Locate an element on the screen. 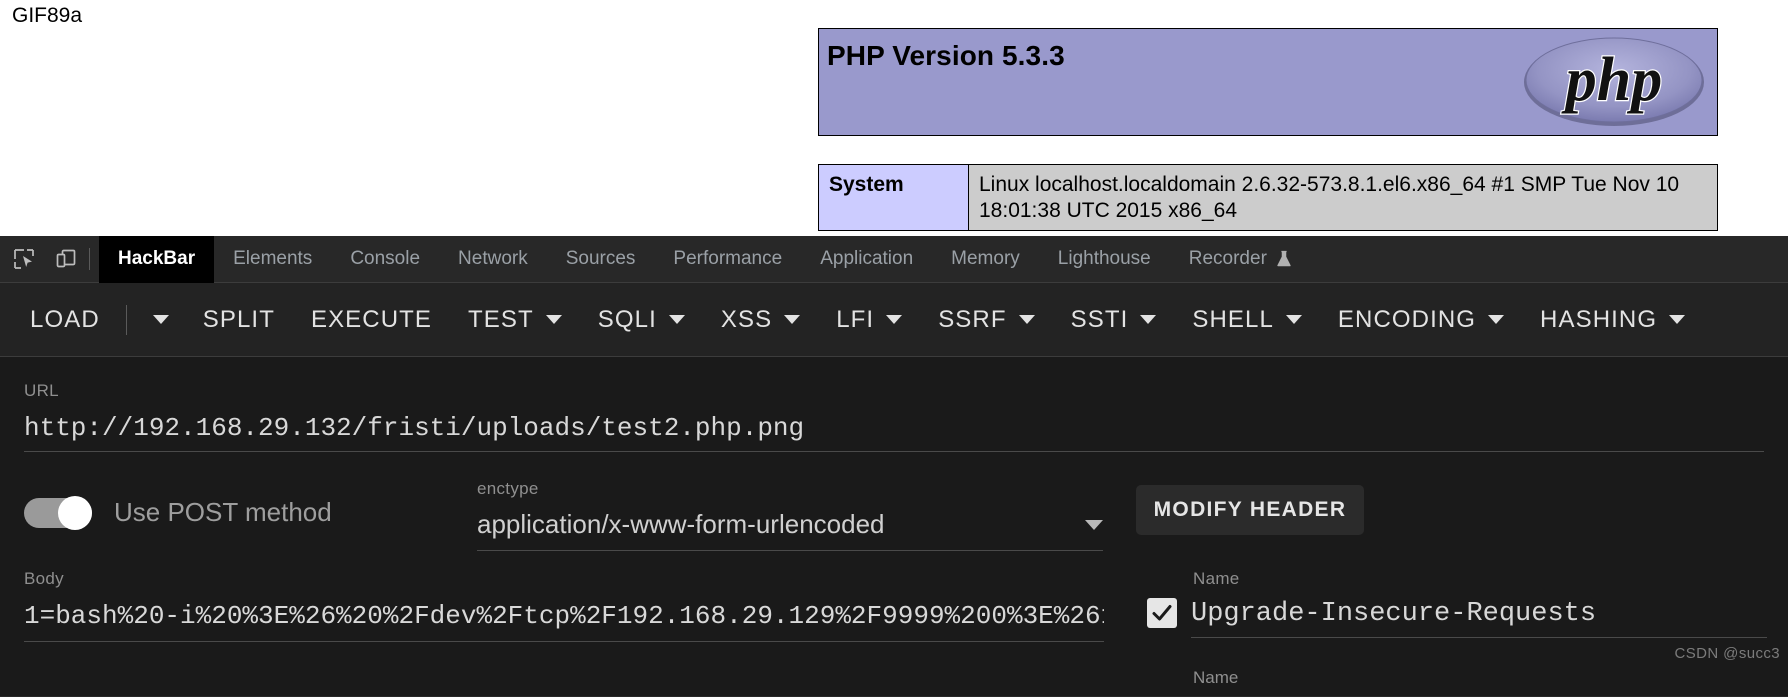 The image size is (1788, 697). hackbar-button-label: SQLI is located at coordinates (627, 319).